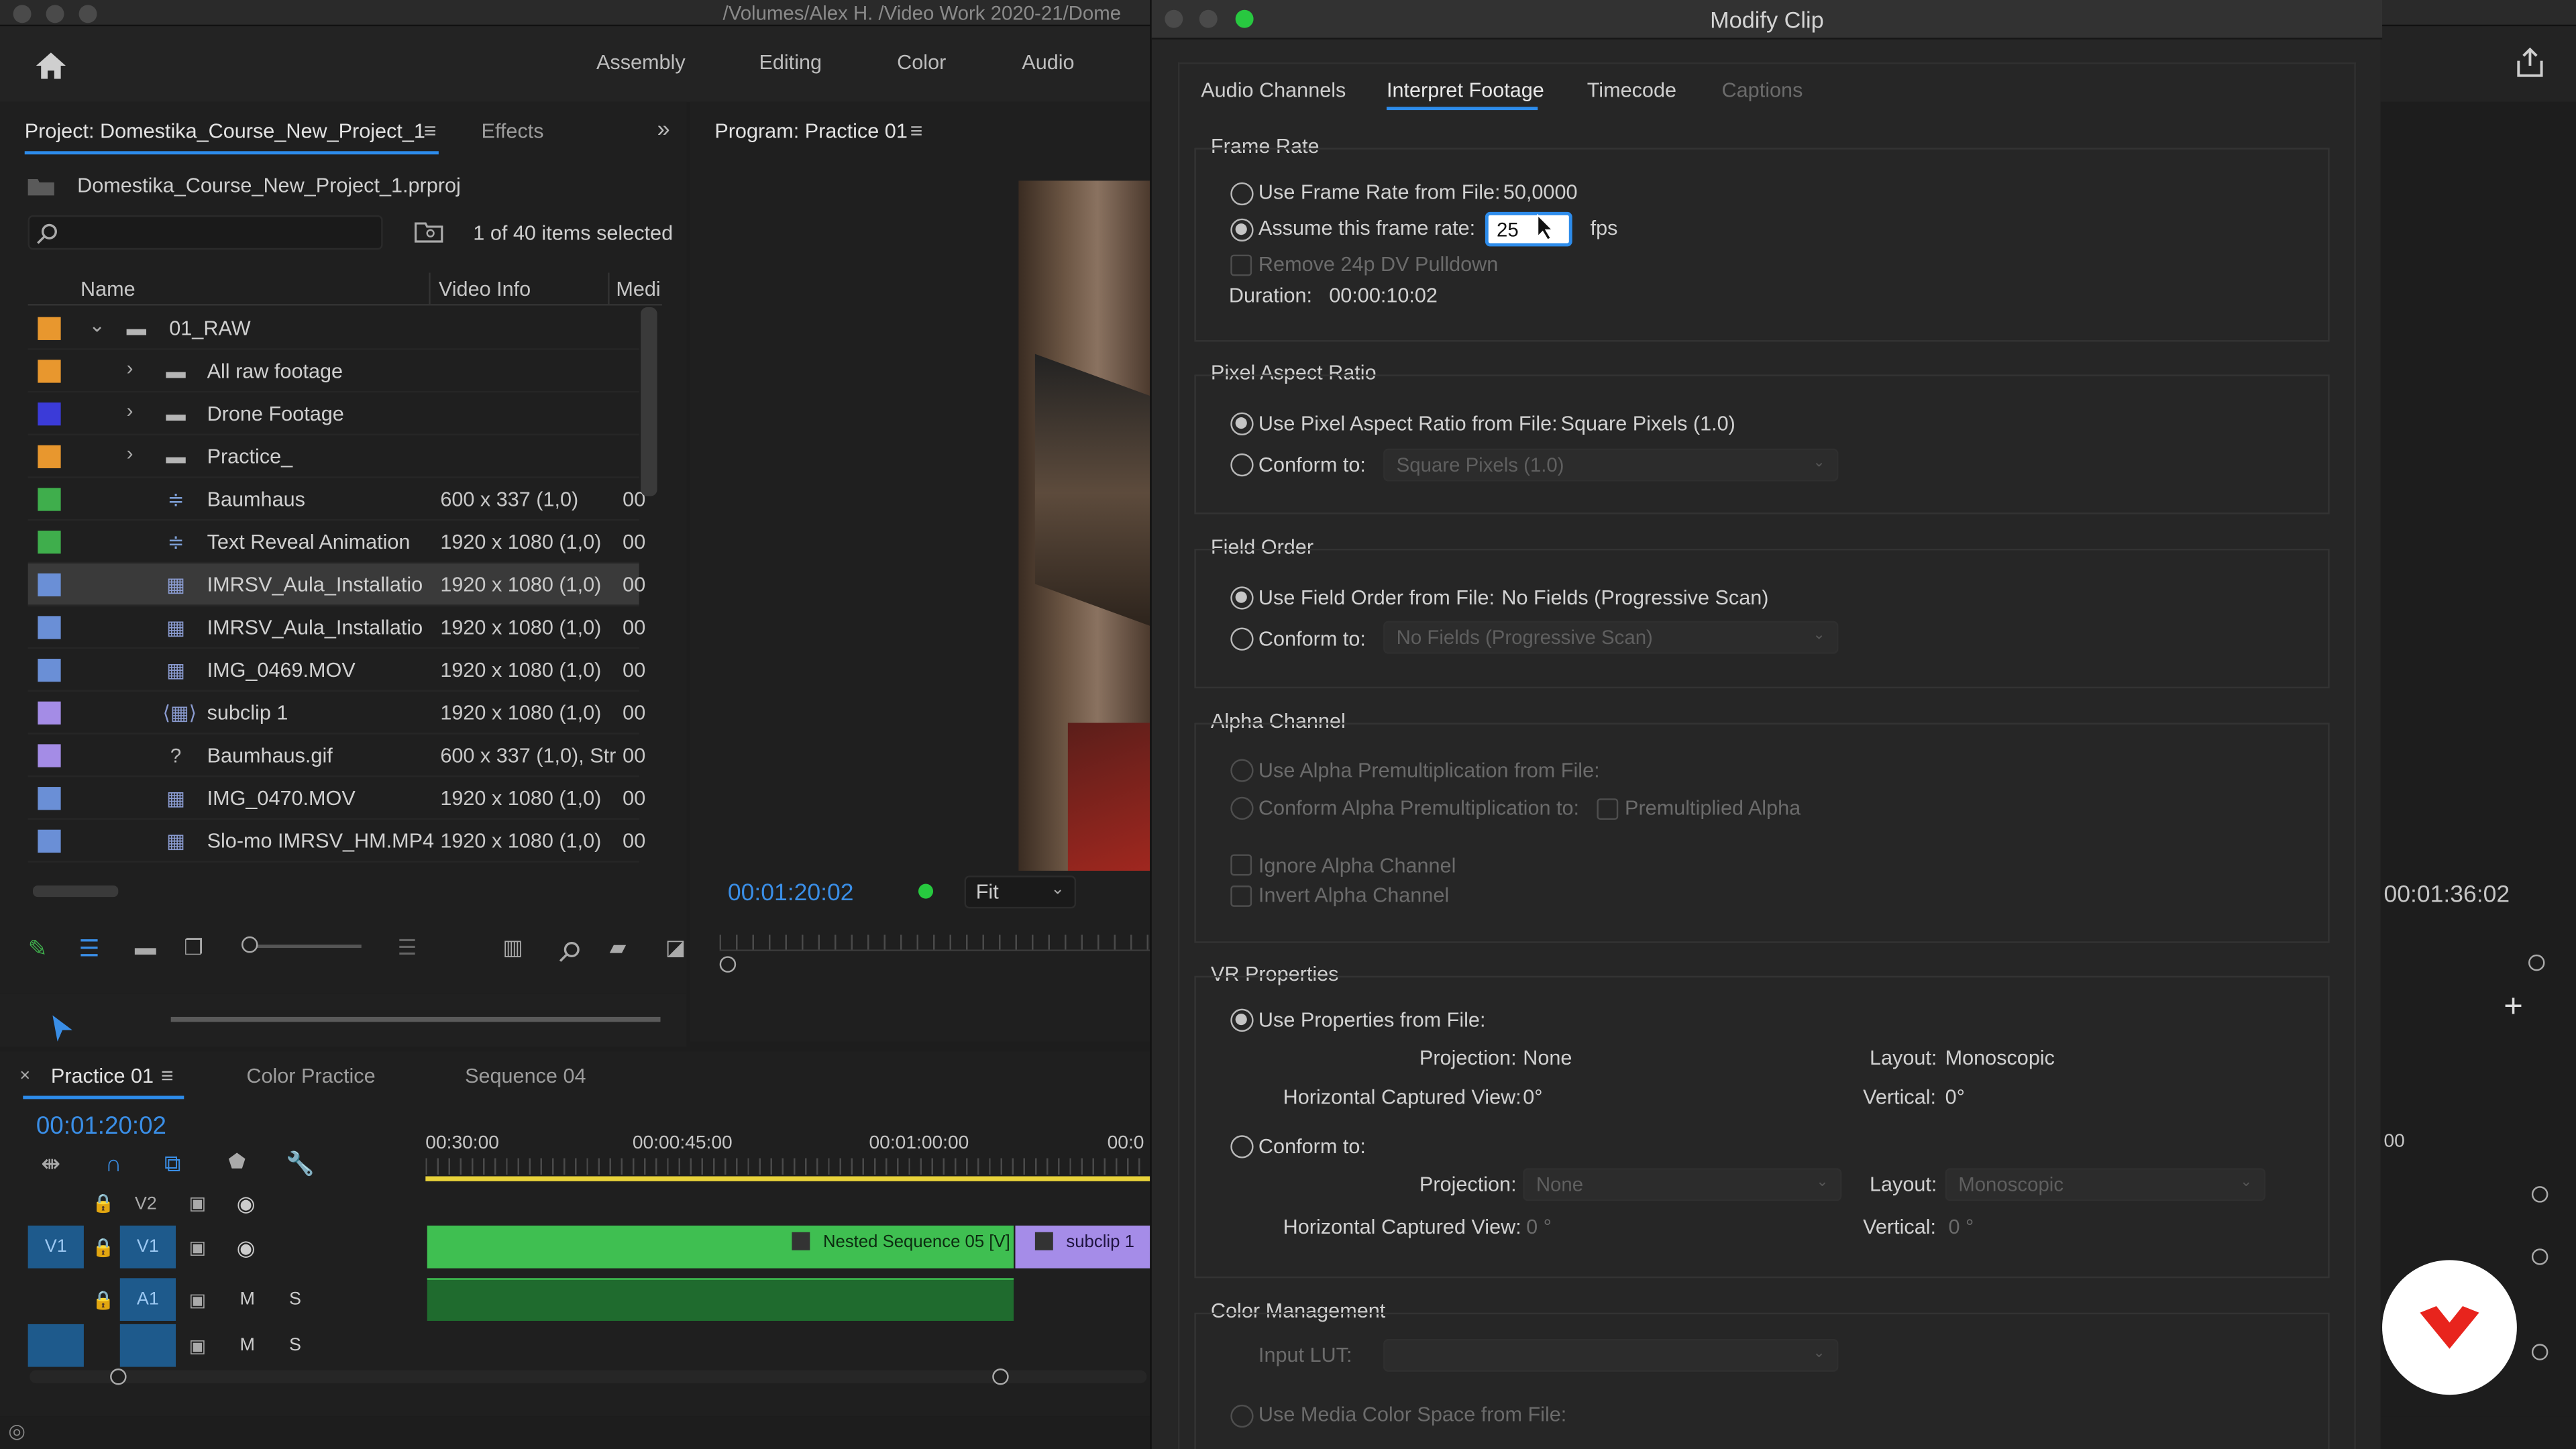 The height and width of the screenshot is (1449, 2576). What do you see at coordinates (430, 130) in the screenshot?
I see `project-menu-icon: ≡` at bounding box center [430, 130].